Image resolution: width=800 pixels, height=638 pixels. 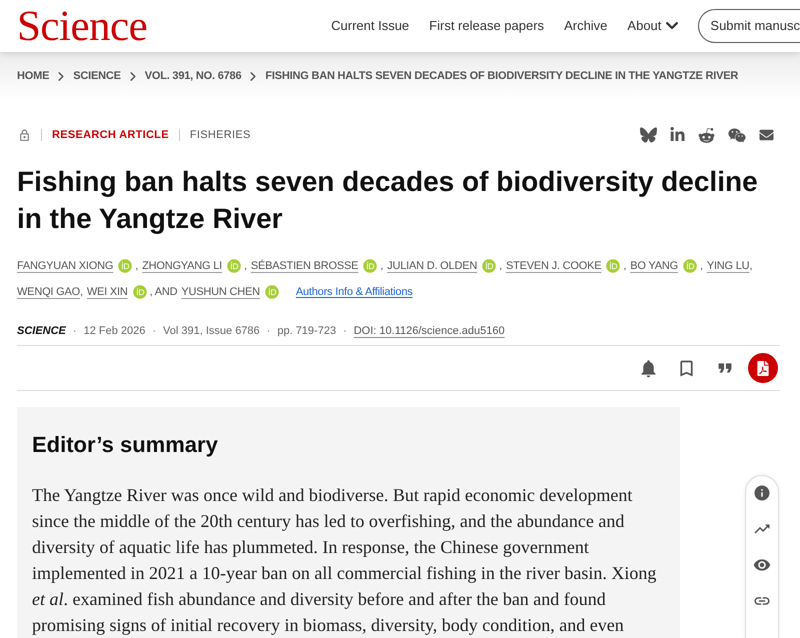 I want to click on author-link: WENQI GAO, so click(x=48, y=292).